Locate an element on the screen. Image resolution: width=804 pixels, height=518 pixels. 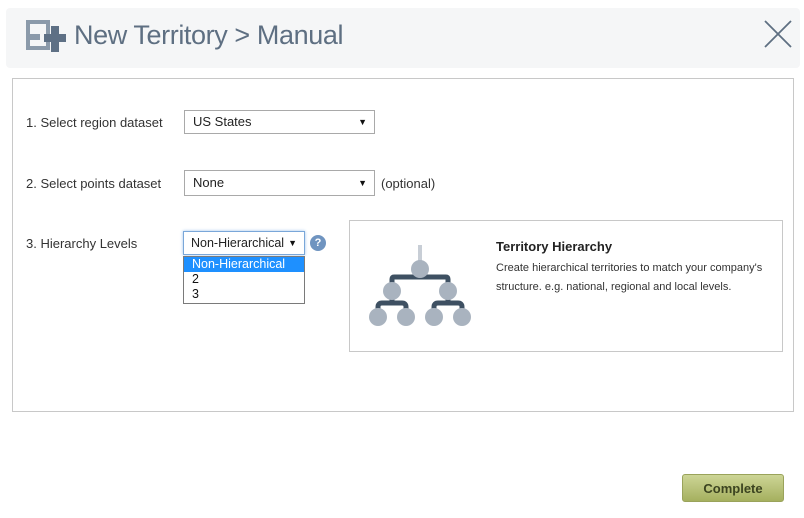
dropdown-option: 2 is located at coordinates (244, 279).